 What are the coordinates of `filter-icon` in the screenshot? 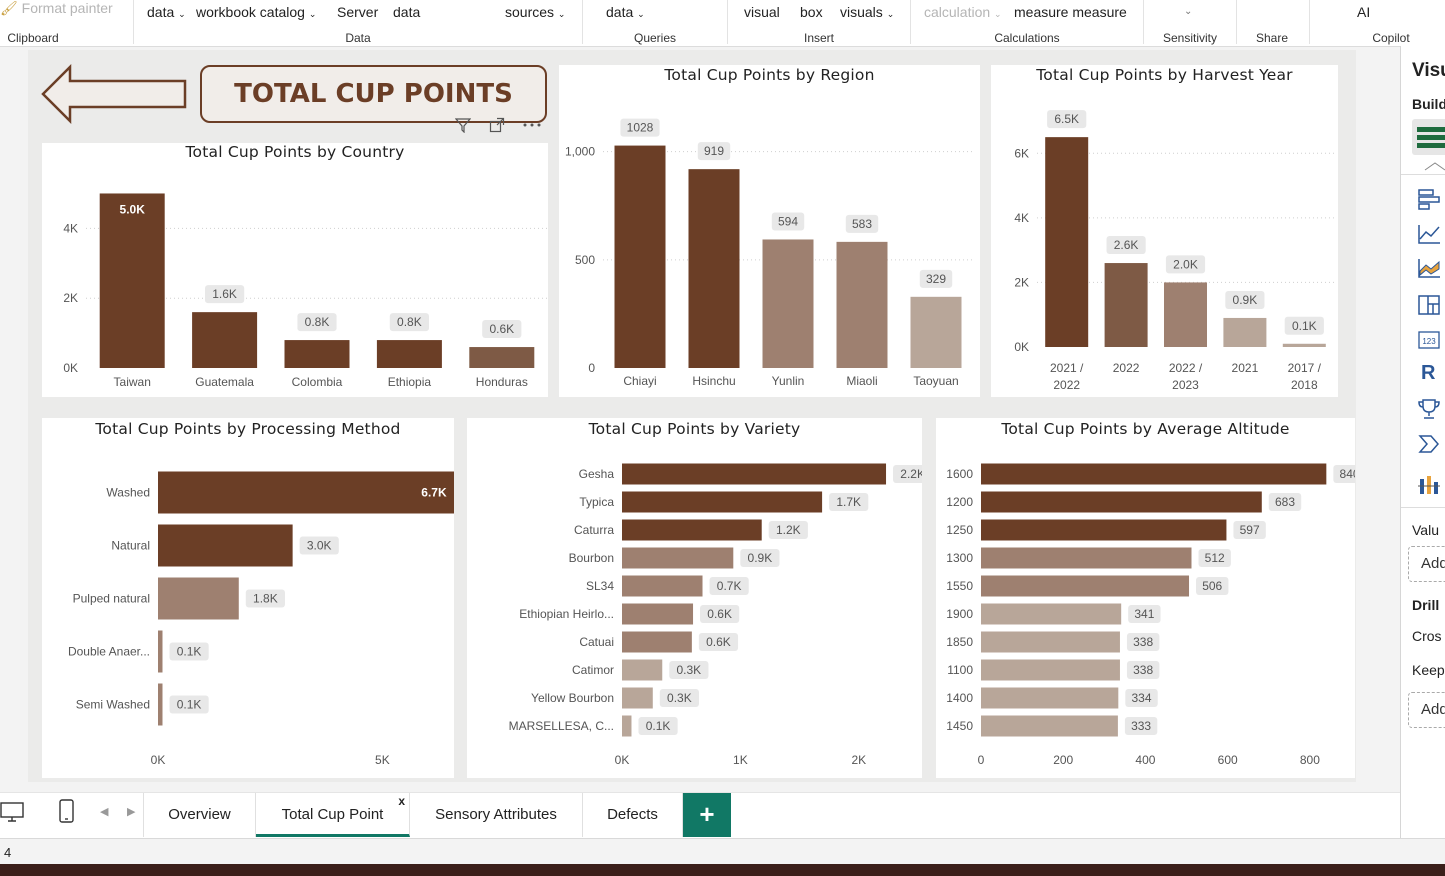 It's located at (463, 125).